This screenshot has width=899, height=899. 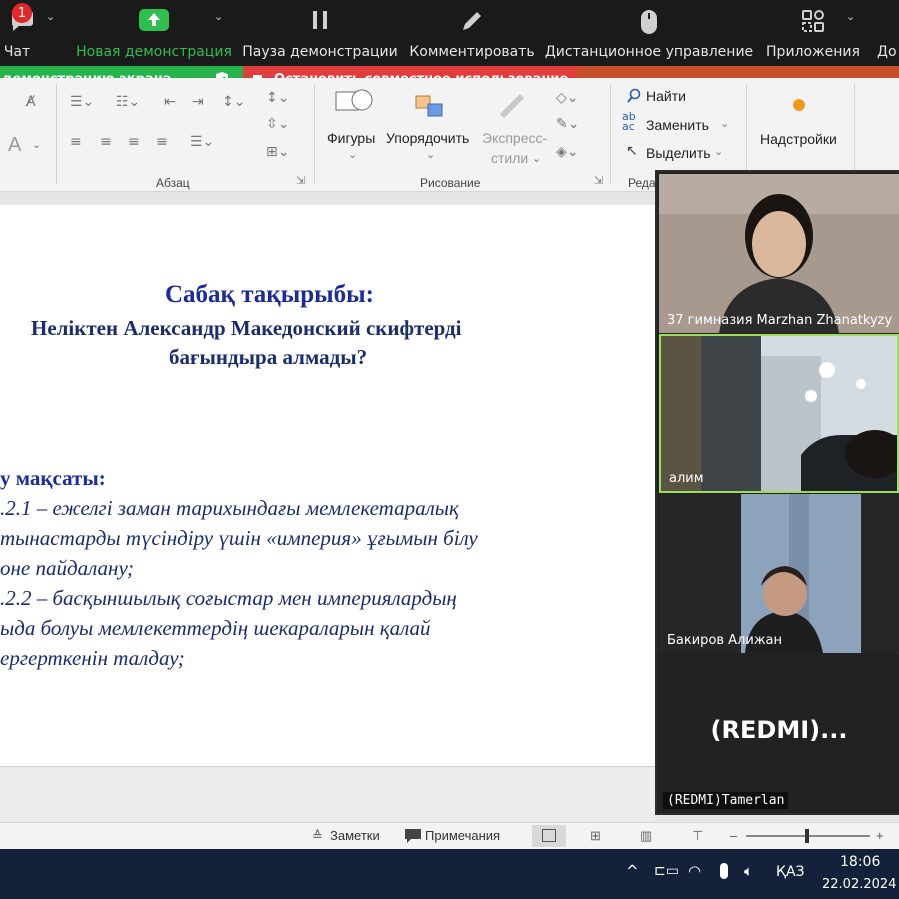 What do you see at coordinates (82, 102) in the screenshot?
I see `bullets-icon: ☰⌄` at bounding box center [82, 102].